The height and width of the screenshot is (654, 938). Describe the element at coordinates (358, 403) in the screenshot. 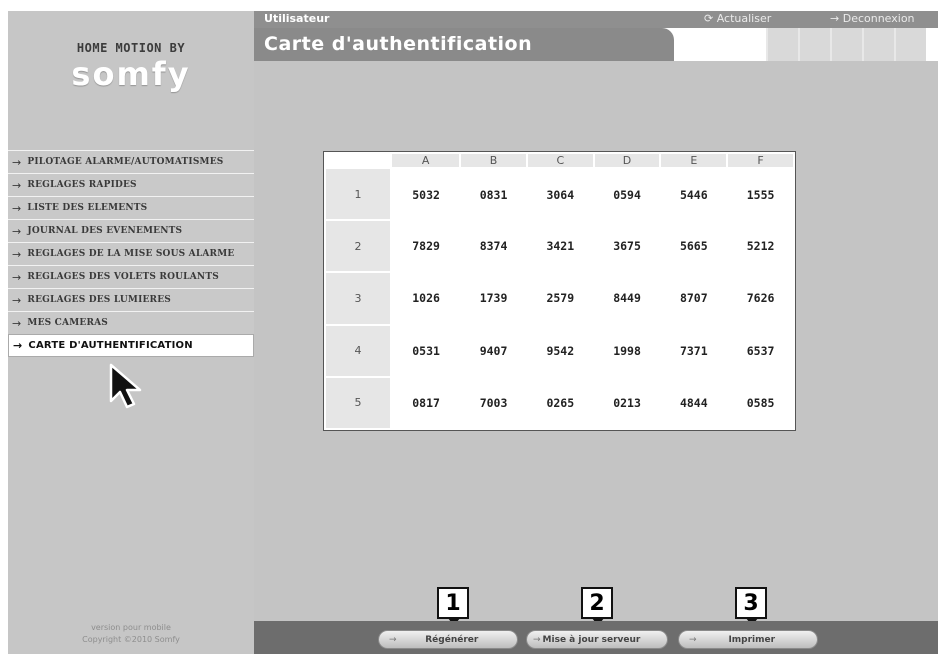

I see `row-header: 5` at that location.